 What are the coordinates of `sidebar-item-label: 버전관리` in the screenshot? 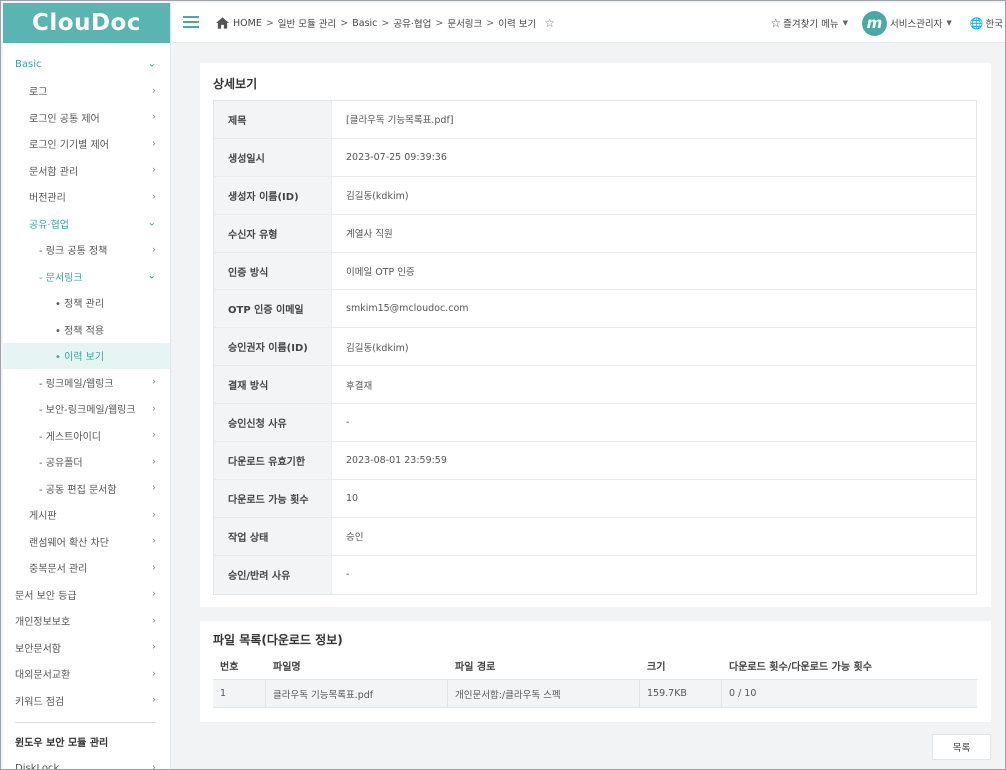 It's located at (47, 199).